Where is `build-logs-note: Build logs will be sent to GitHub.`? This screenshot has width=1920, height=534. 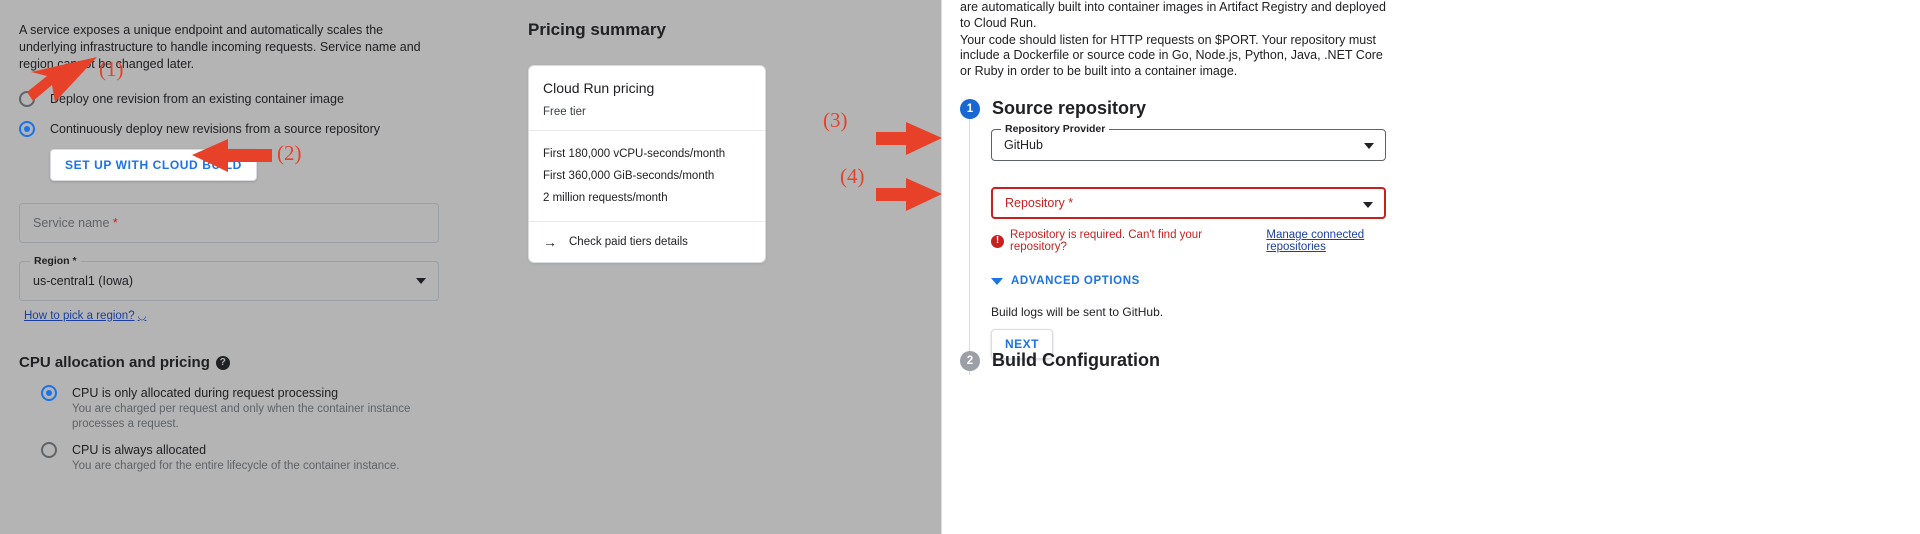 build-logs-note: Build logs will be sent to GitHub. is located at coordinates (1077, 312).